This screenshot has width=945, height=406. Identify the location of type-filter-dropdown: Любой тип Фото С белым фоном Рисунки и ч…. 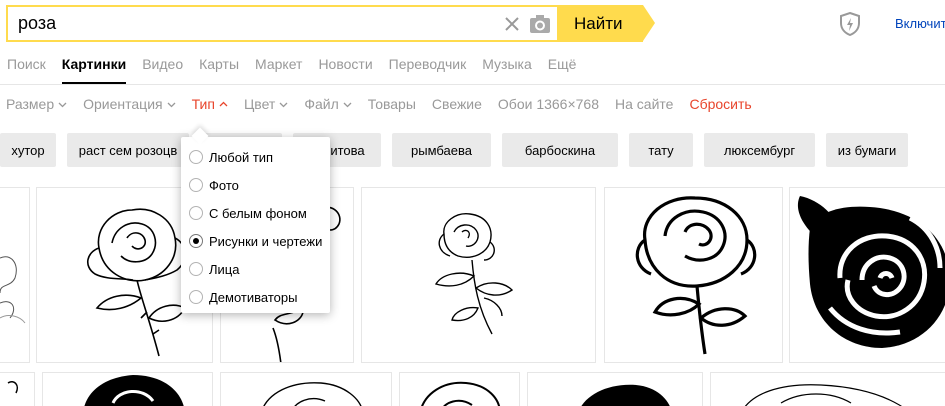
(255, 225).